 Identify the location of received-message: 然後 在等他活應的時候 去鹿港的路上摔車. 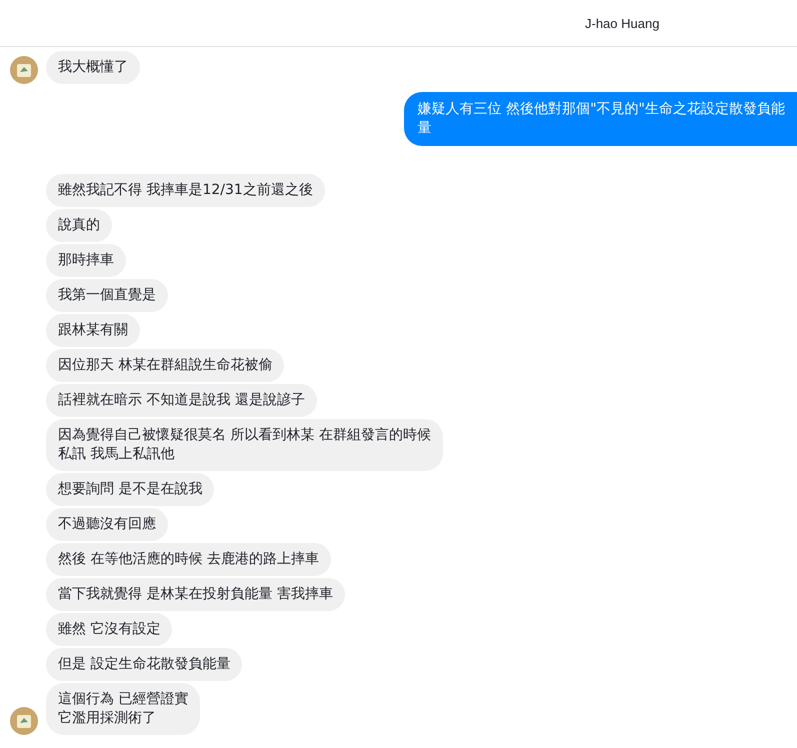
(188, 559).